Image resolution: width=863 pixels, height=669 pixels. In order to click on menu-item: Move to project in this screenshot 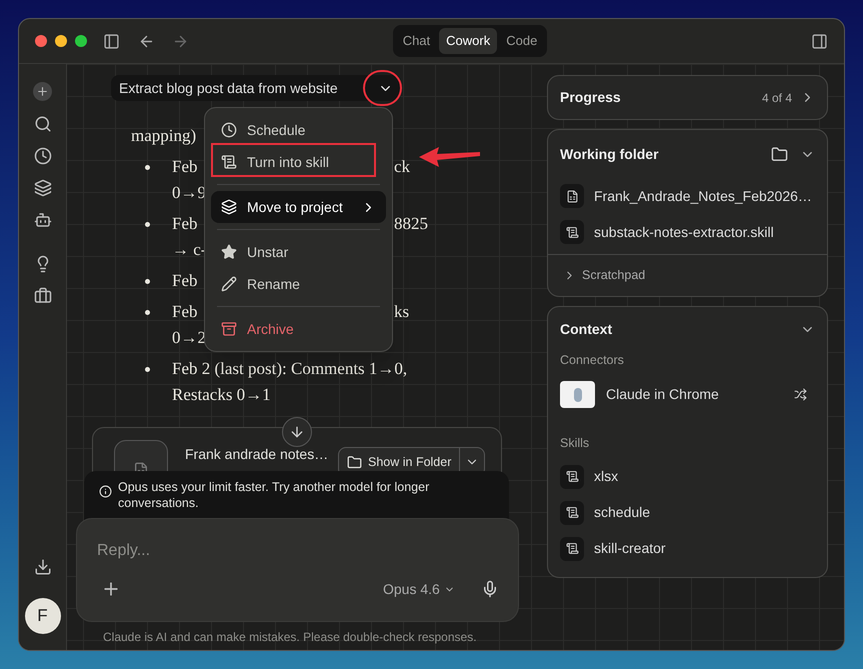, I will do `click(298, 207)`.